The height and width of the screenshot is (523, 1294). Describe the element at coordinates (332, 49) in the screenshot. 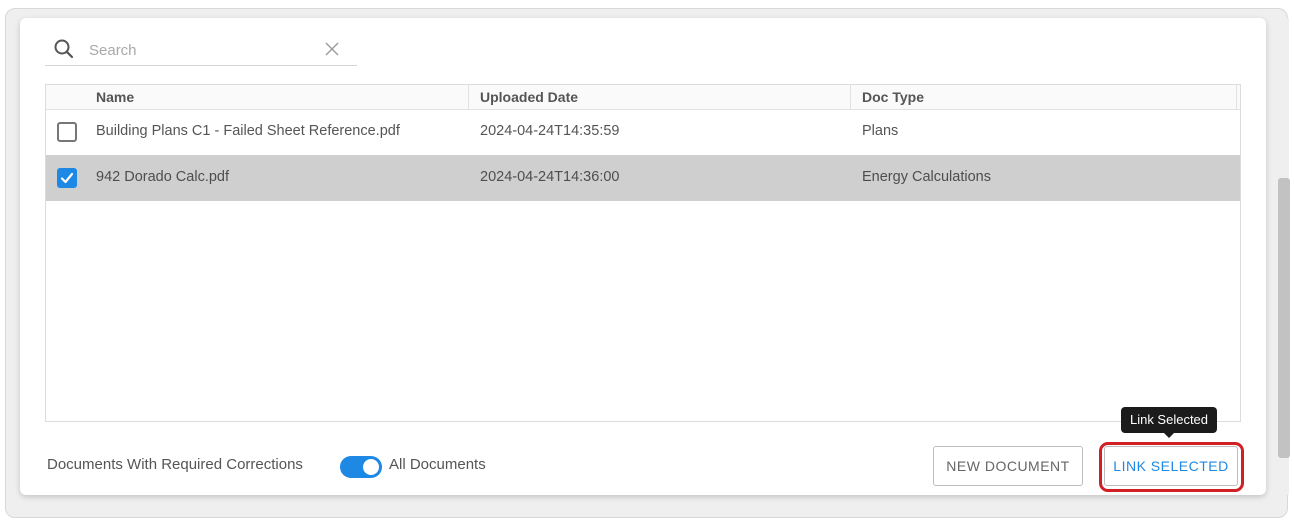

I see `close-icon` at that location.